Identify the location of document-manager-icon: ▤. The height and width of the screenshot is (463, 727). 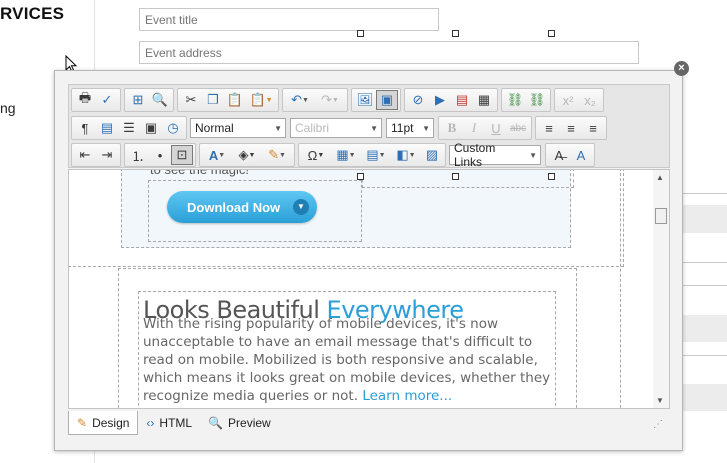
(462, 100).